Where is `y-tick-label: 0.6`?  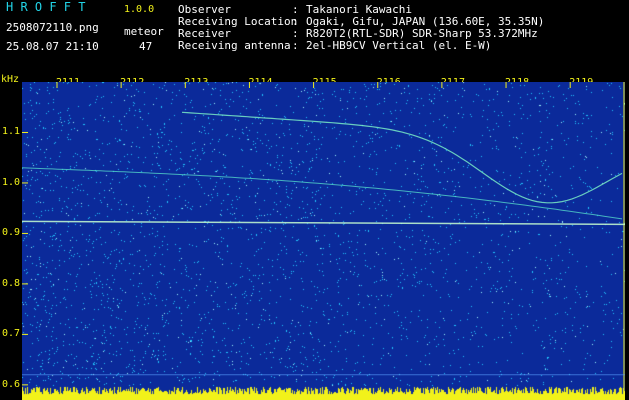 y-tick-label: 0.6 is located at coordinates (11, 384).